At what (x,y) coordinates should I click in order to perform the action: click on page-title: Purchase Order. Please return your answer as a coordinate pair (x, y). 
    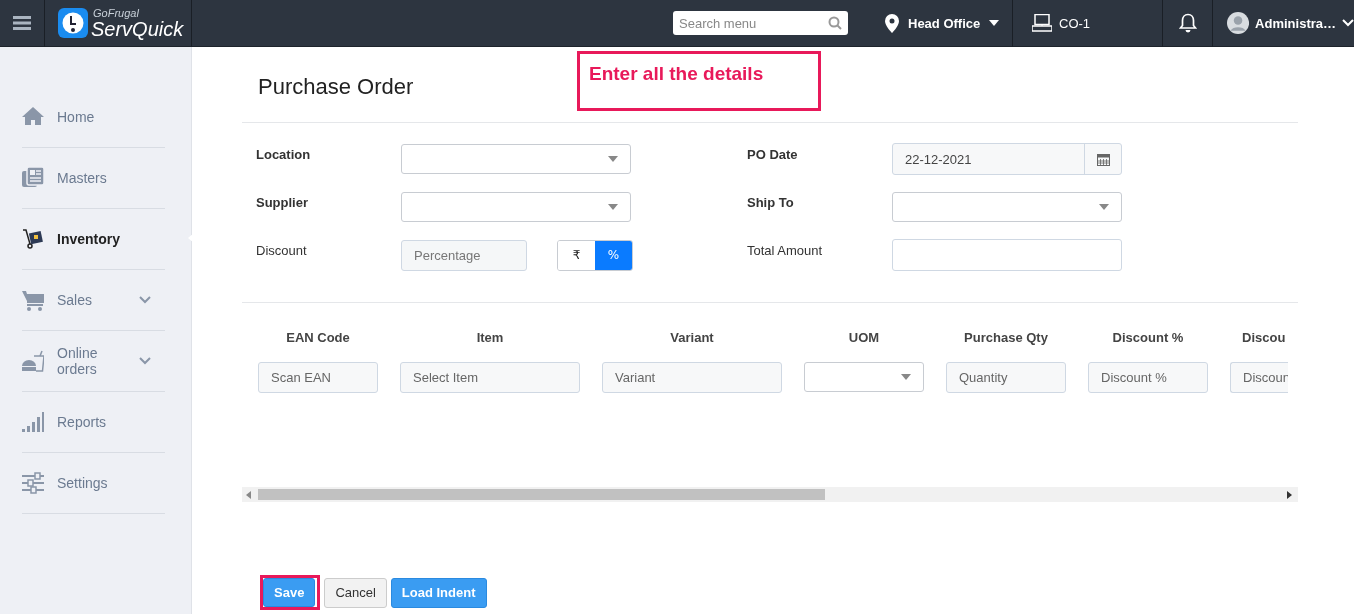
    Looking at the image, I should click on (336, 87).